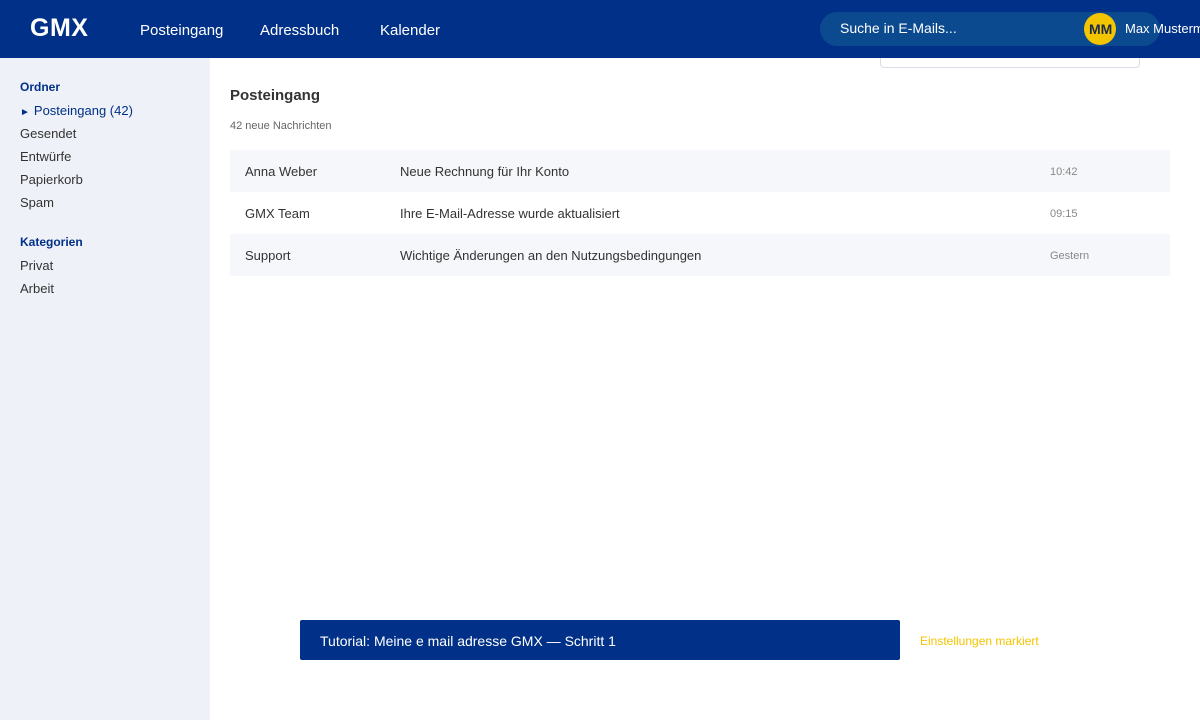 The height and width of the screenshot is (720, 1200). I want to click on user-name: Max Mustermann, so click(1162, 28).